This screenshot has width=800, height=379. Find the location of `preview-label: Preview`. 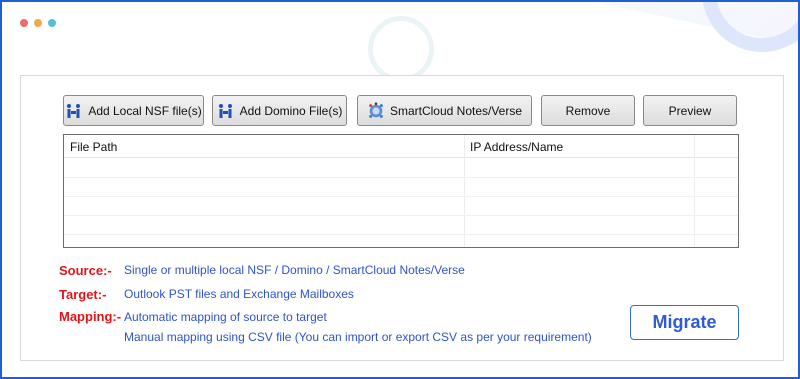

preview-label: Preview is located at coordinates (690, 110).